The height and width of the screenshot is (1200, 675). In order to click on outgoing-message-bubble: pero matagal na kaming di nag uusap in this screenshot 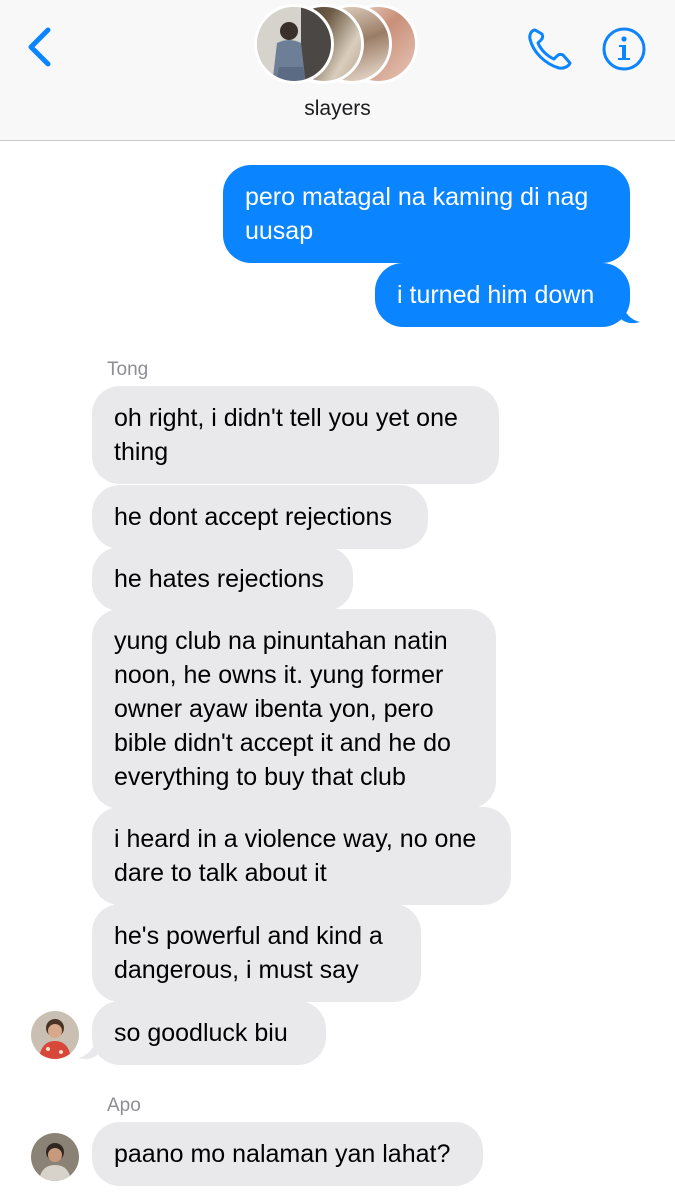, I will do `click(426, 214)`.